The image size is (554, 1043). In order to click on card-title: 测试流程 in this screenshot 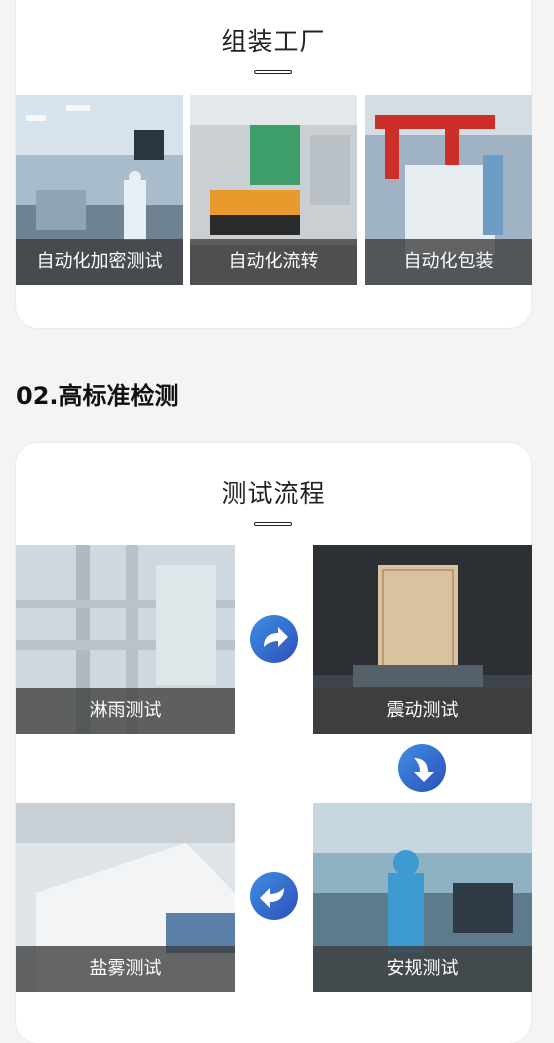, I will do `click(273, 493)`.